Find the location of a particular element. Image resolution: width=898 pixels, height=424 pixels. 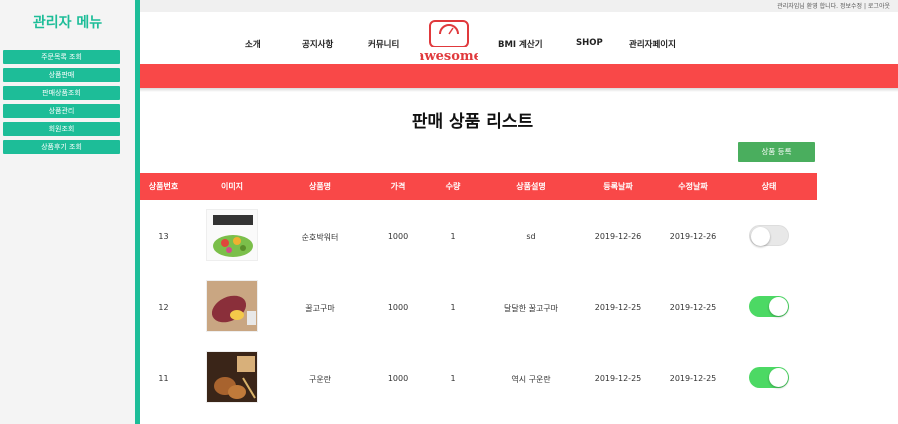

scale-logo-icon: awesome is located at coordinates (449, 42).